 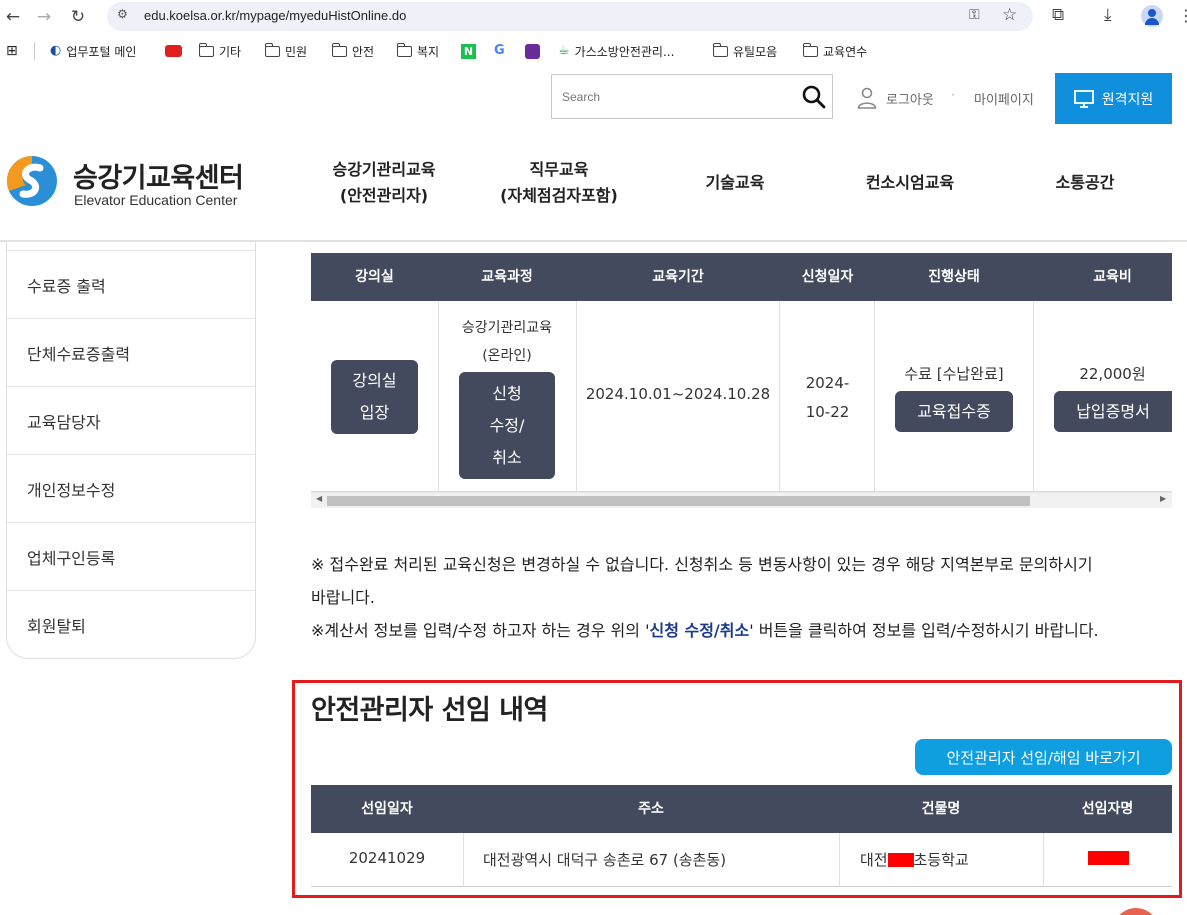 What do you see at coordinates (131, 556) in the screenshot?
I see `sidebar-item-job-post: 업체구인등록` at bounding box center [131, 556].